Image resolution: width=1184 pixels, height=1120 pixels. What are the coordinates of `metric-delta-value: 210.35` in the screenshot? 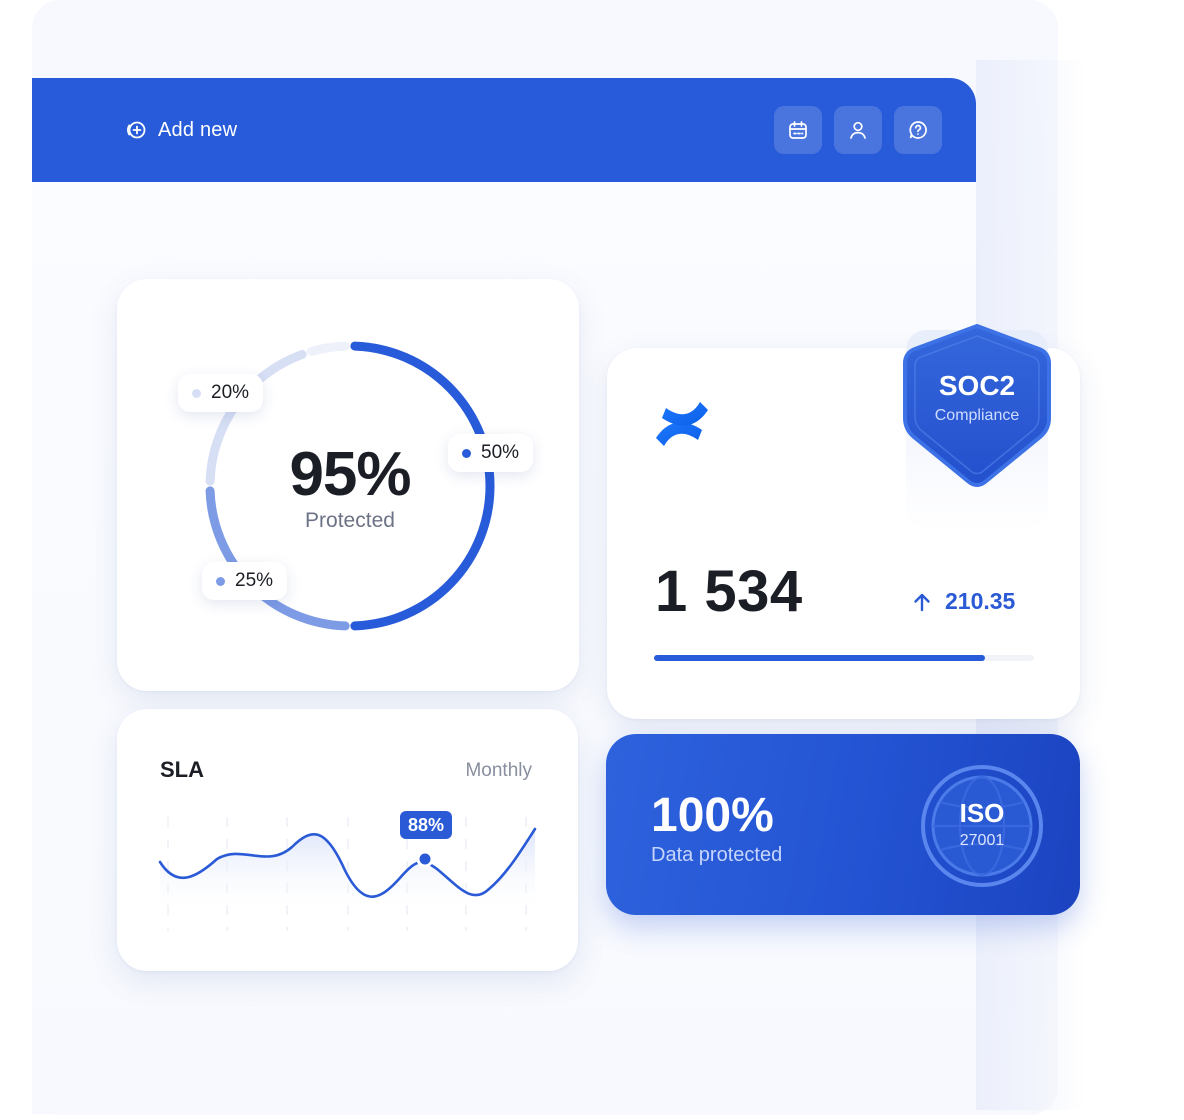 It's located at (980, 601).